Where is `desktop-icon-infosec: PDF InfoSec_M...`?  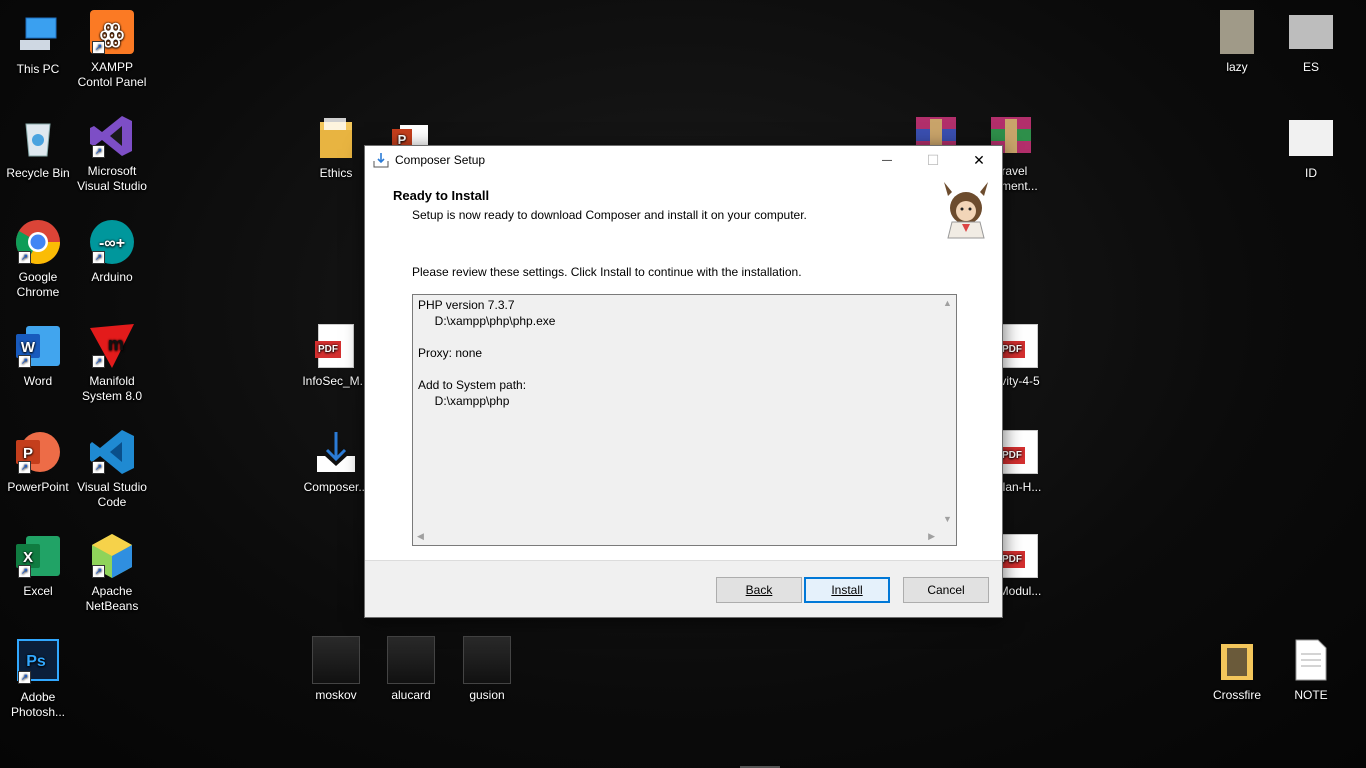
desktop-icon-infosec: PDF InfoSec_M... is located at coordinates (336, 355).